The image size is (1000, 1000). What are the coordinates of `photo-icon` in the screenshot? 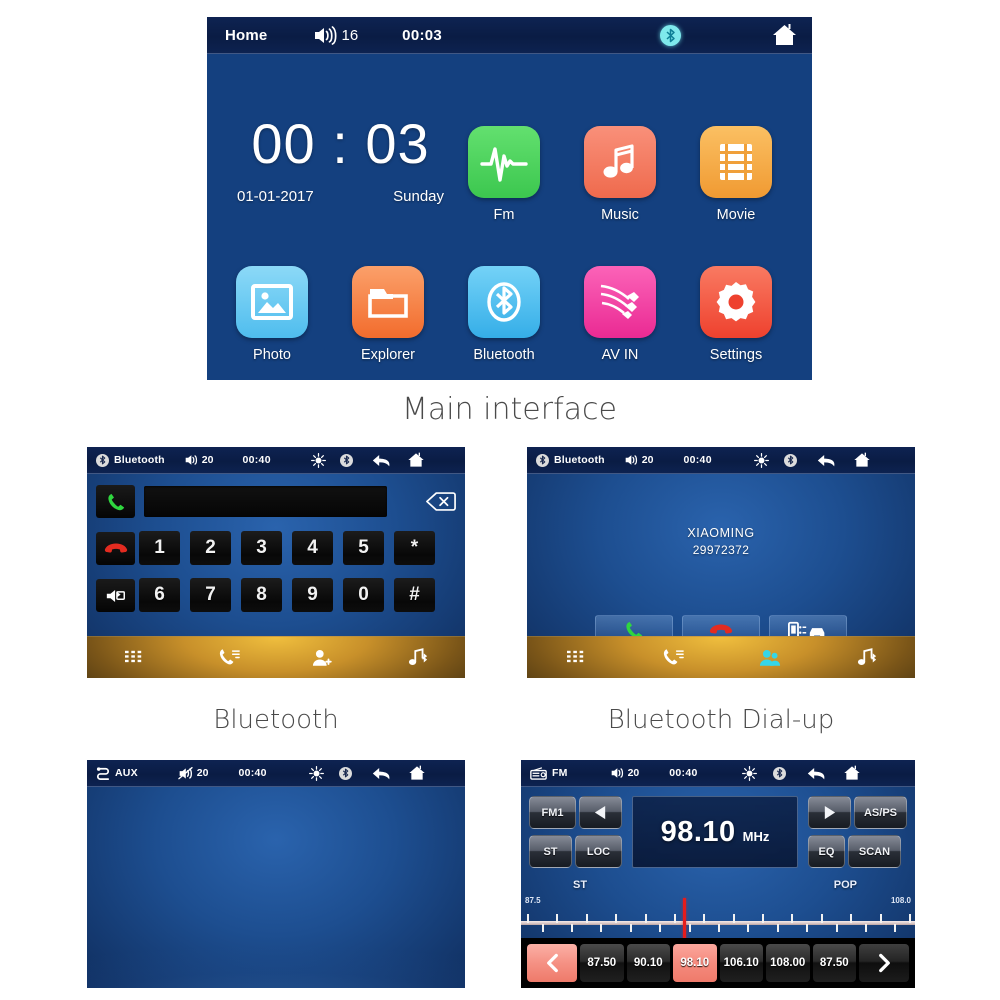 It's located at (272, 302).